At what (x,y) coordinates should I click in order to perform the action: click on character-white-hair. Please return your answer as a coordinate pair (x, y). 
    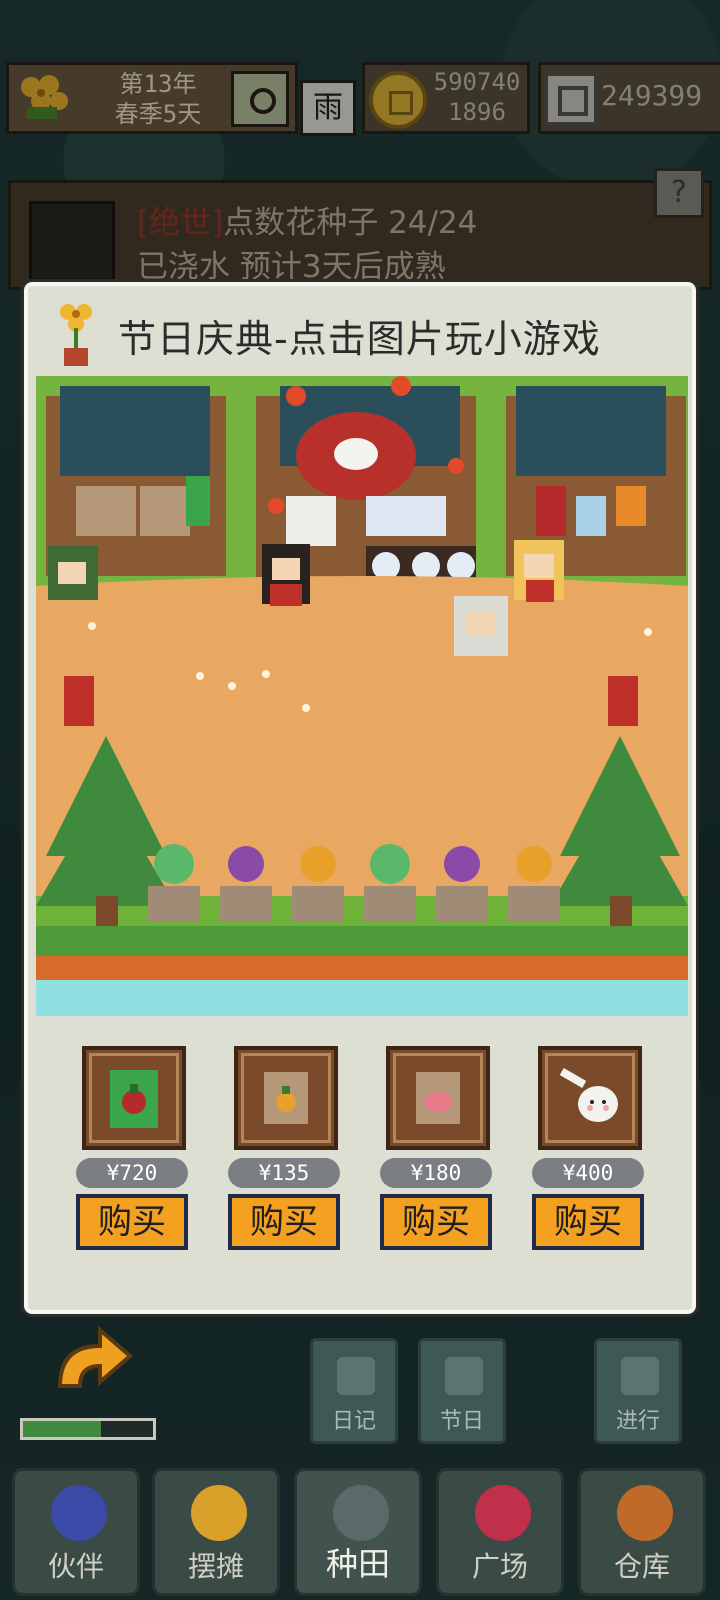
    Looking at the image, I should click on (481, 626).